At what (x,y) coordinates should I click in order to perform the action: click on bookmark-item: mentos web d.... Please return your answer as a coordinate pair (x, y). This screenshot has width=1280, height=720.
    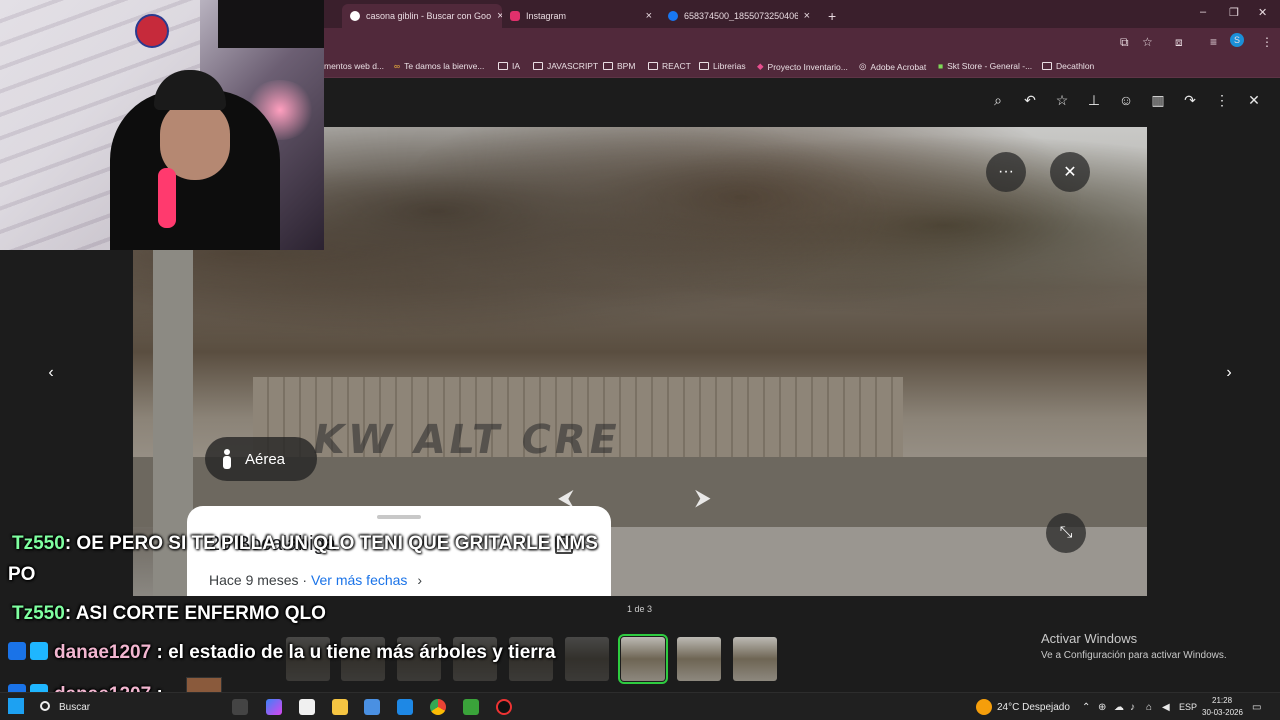
    Looking at the image, I should click on (354, 66).